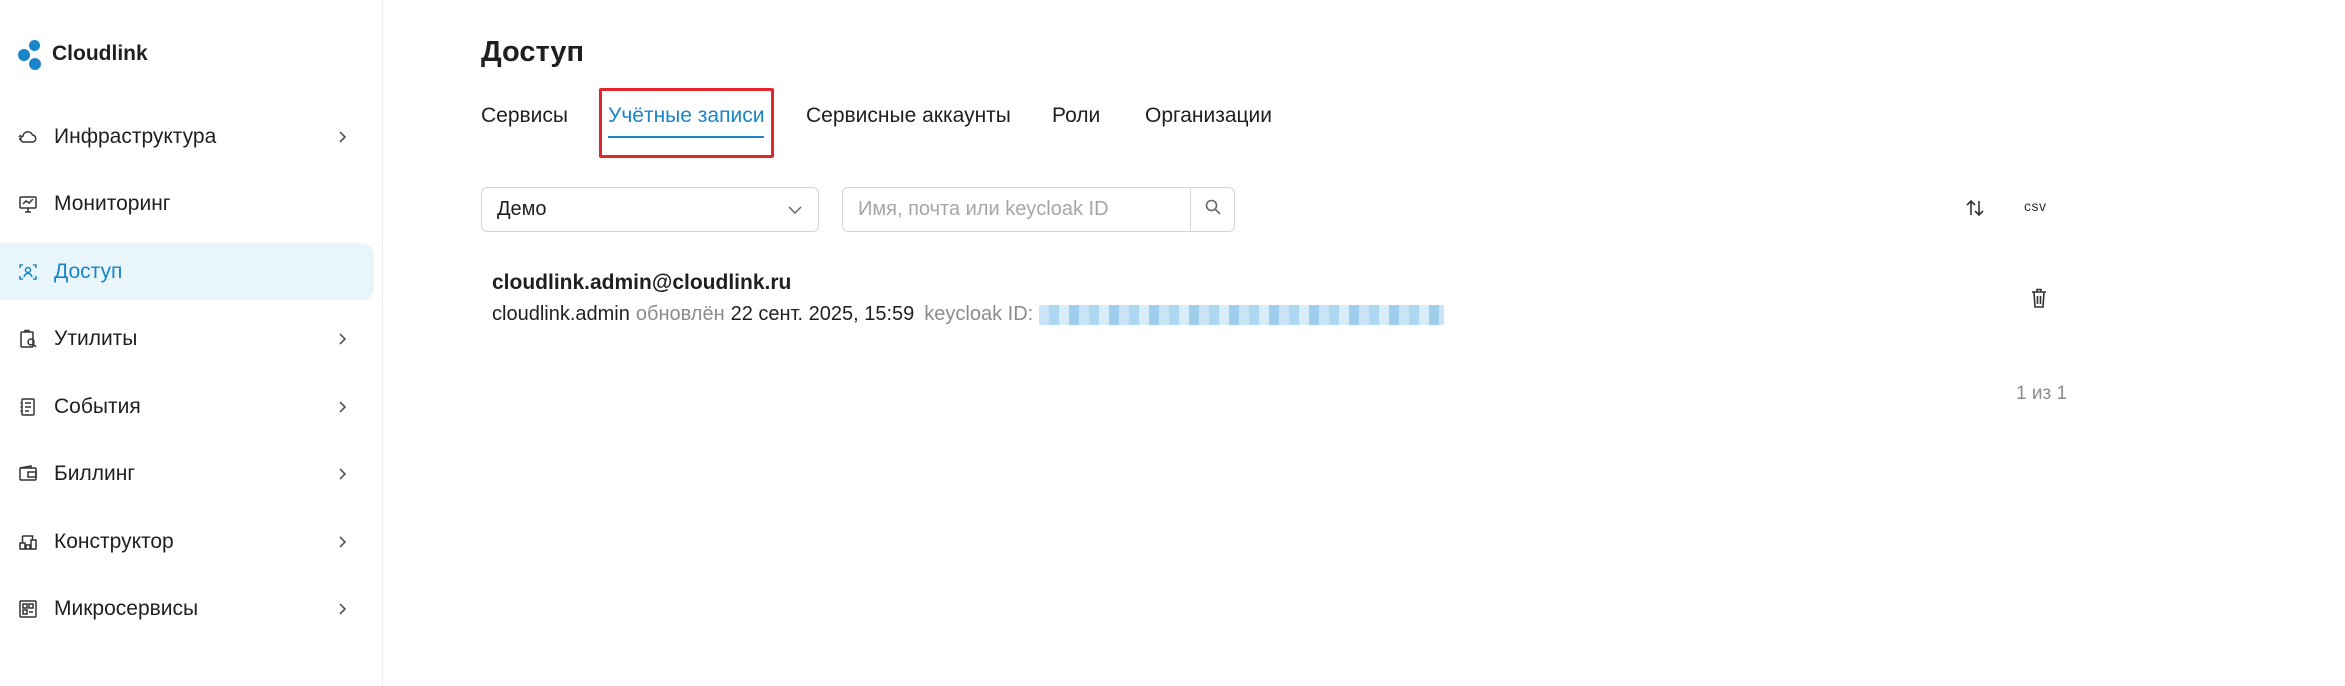 The height and width of the screenshot is (686, 2345). Describe the element at coordinates (135, 136) in the screenshot. I see `sidebar-item-label: Инфраструктура` at that location.